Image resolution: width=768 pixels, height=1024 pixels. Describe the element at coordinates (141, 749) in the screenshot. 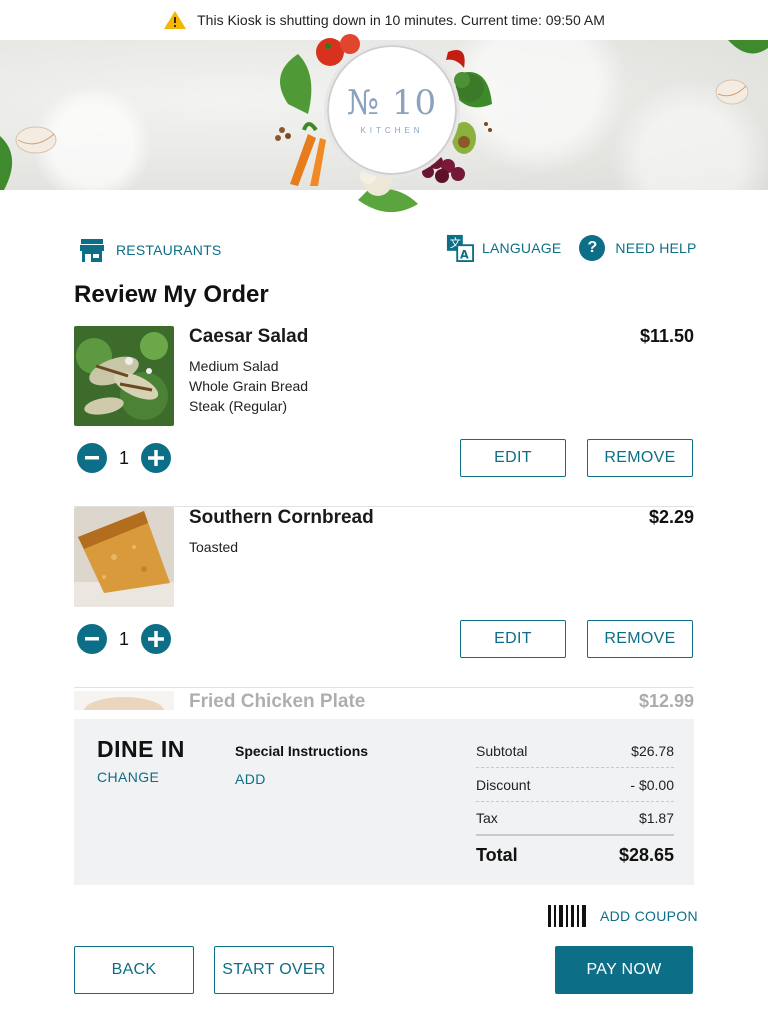

I see `dining-mode: DINE IN` at that location.